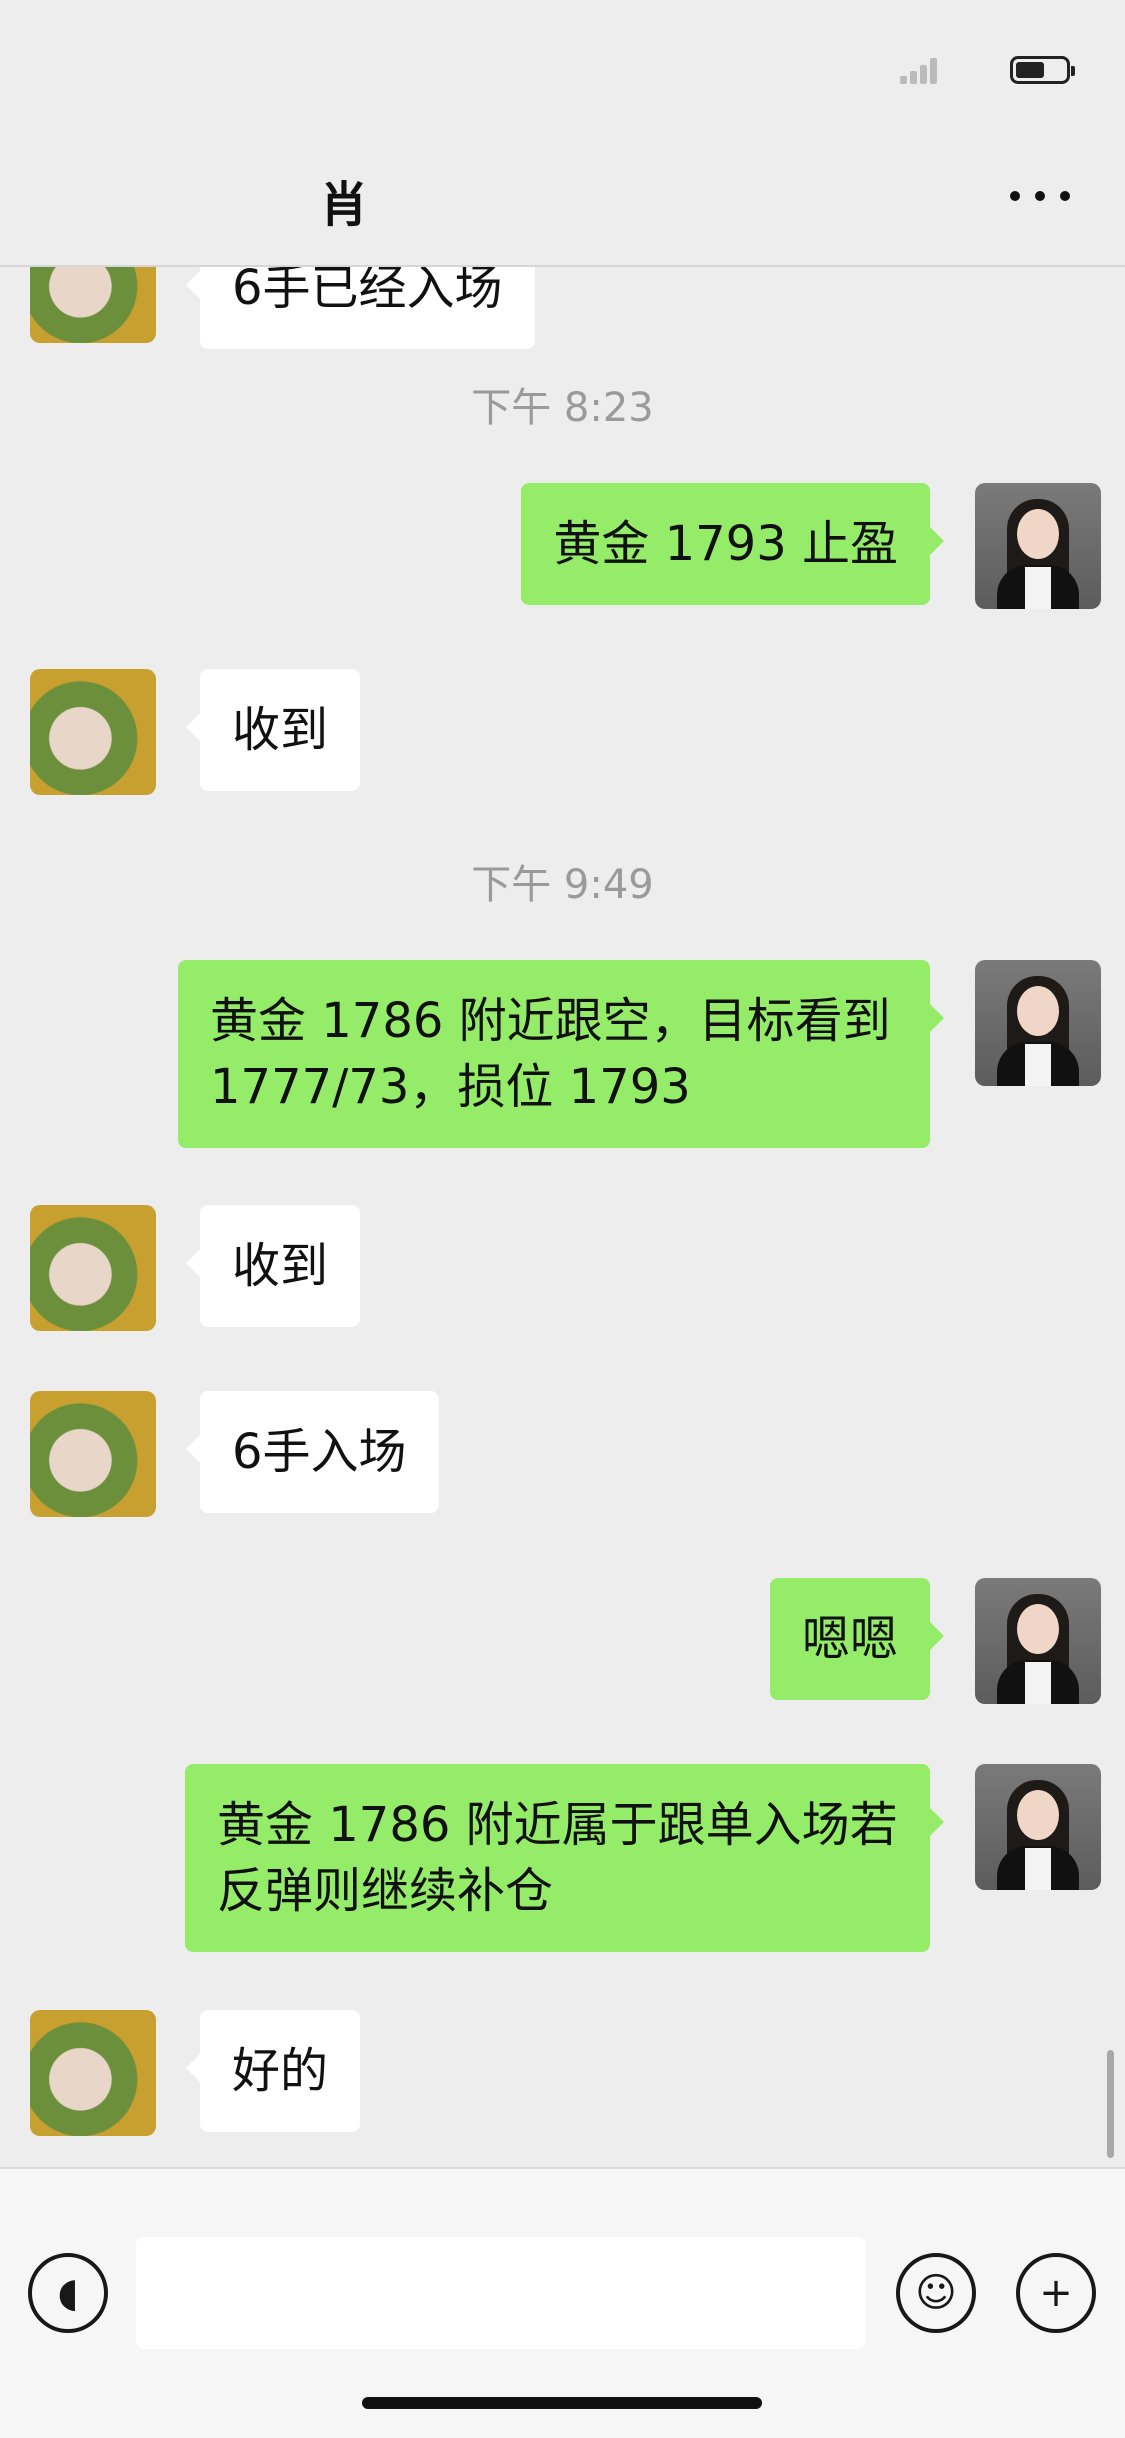  I want to click on message-bubble-received: 6手入场, so click(312, 1452).